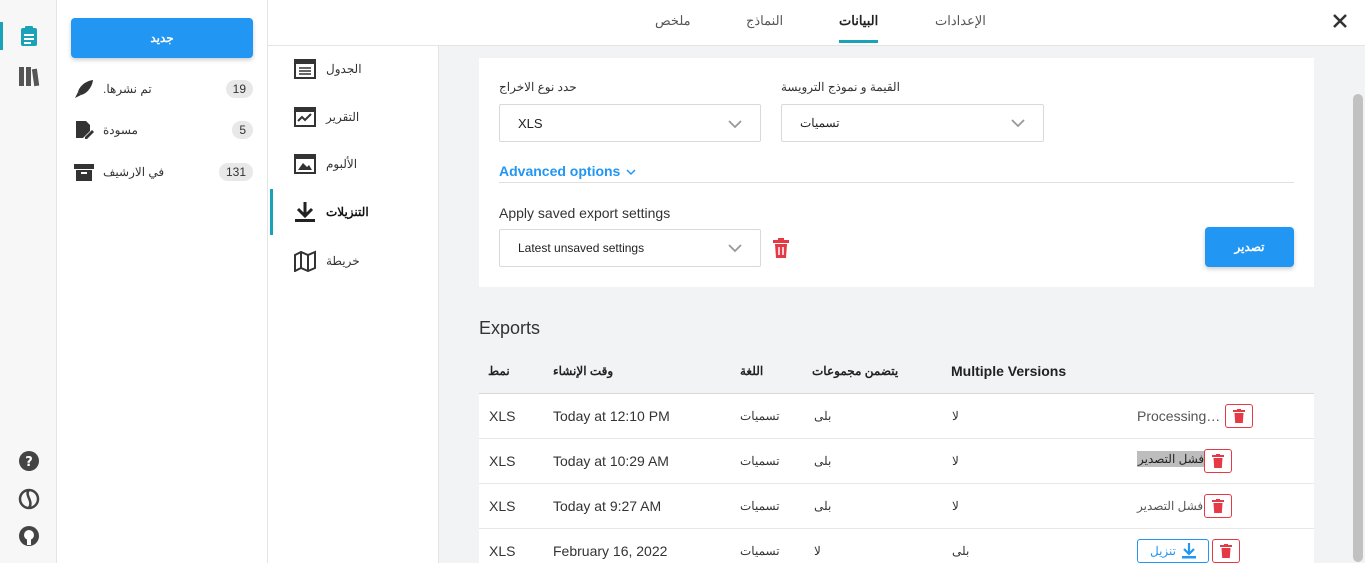  I want to click on saved-settings-select: Latest unsaved settings, so click(630, 248).